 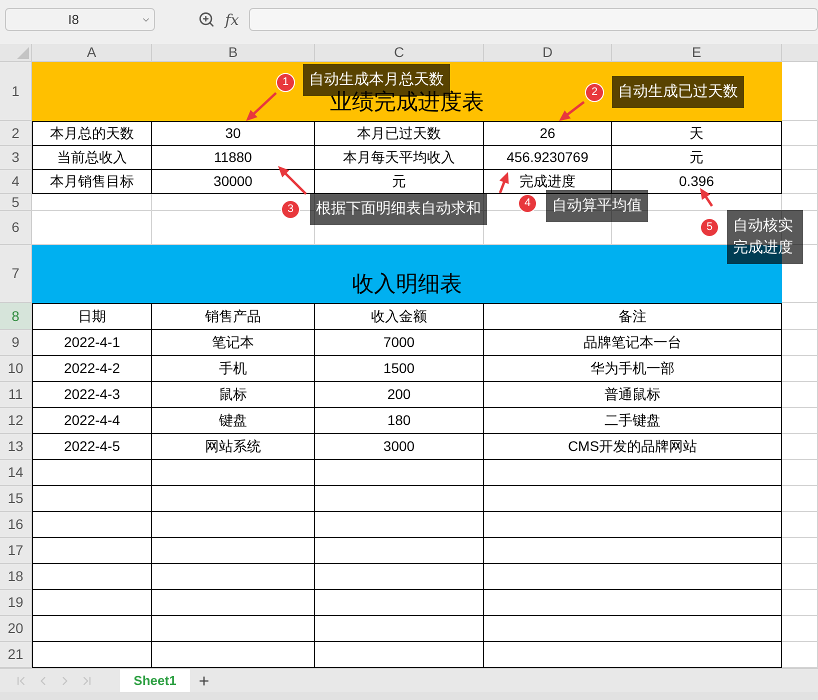 I want to click on table-cell: 笔记本, so click(x=233, y=343).